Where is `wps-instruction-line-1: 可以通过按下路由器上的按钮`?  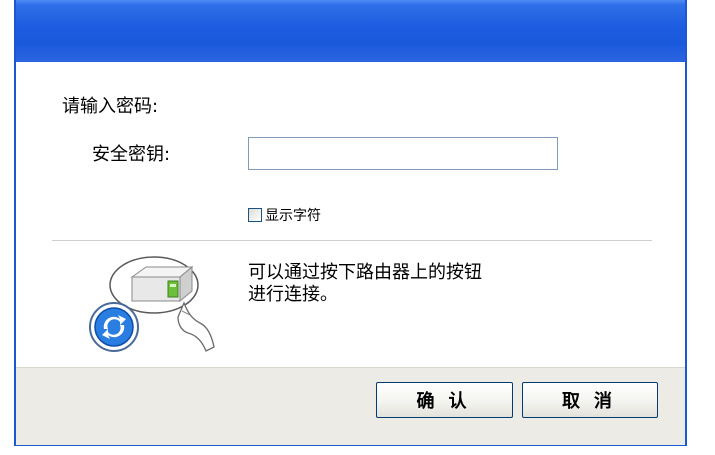 wps-instruction-line-1: 可以通过按下路由器上的按钮 is located at coordinates (365, 272).